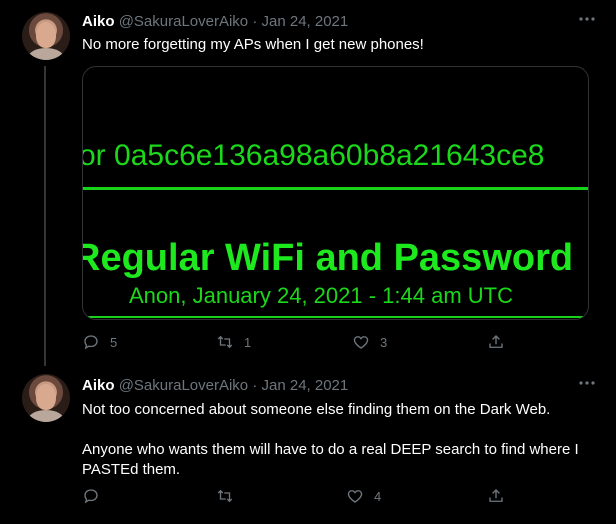 The width and height of the screenshot is (616, 524). What do you see at coordinates (297, 343) in the screenshot?
I see `tweet-actions: 5 1 3` at bounding box center [297, 343].